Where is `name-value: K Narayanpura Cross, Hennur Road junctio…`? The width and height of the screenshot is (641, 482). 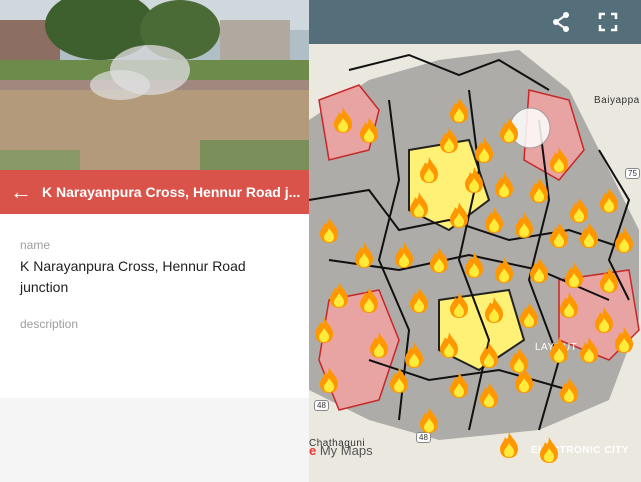 name-value: K Narayanpura Cross, Hennur Road junctio… is located at coordinates (133, 276).